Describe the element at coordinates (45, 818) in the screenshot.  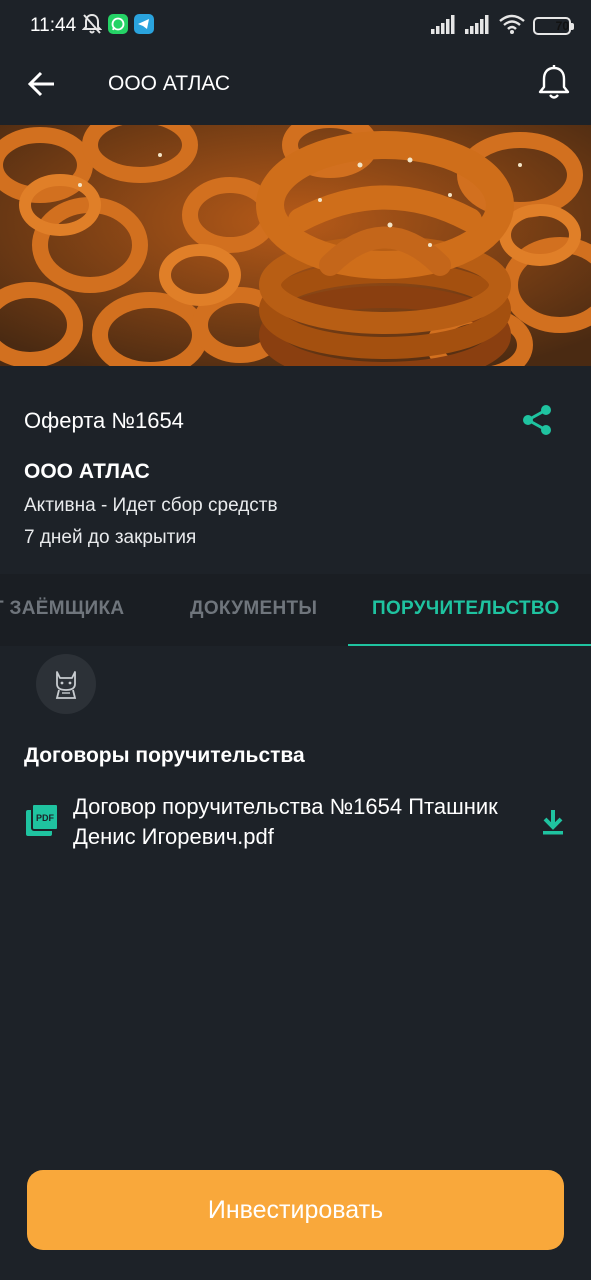
I see `svg-text: PDF` at that location.